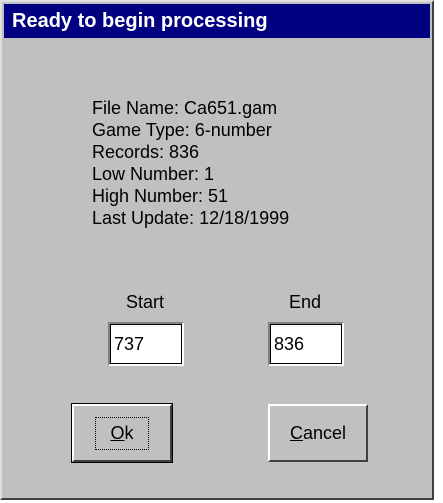 This screenshot has height=503, width=443. What do you see at coordinates (145, 302) in the screenshot?
I see `start-label: Start` at bounding box center [145, 302].